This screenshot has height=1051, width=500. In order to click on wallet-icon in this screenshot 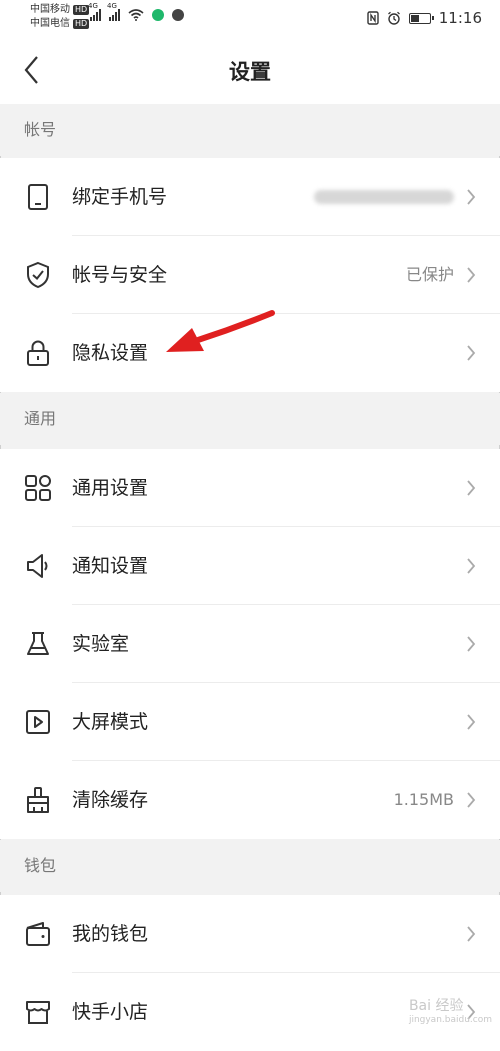, I will do `click(38, 934)`.